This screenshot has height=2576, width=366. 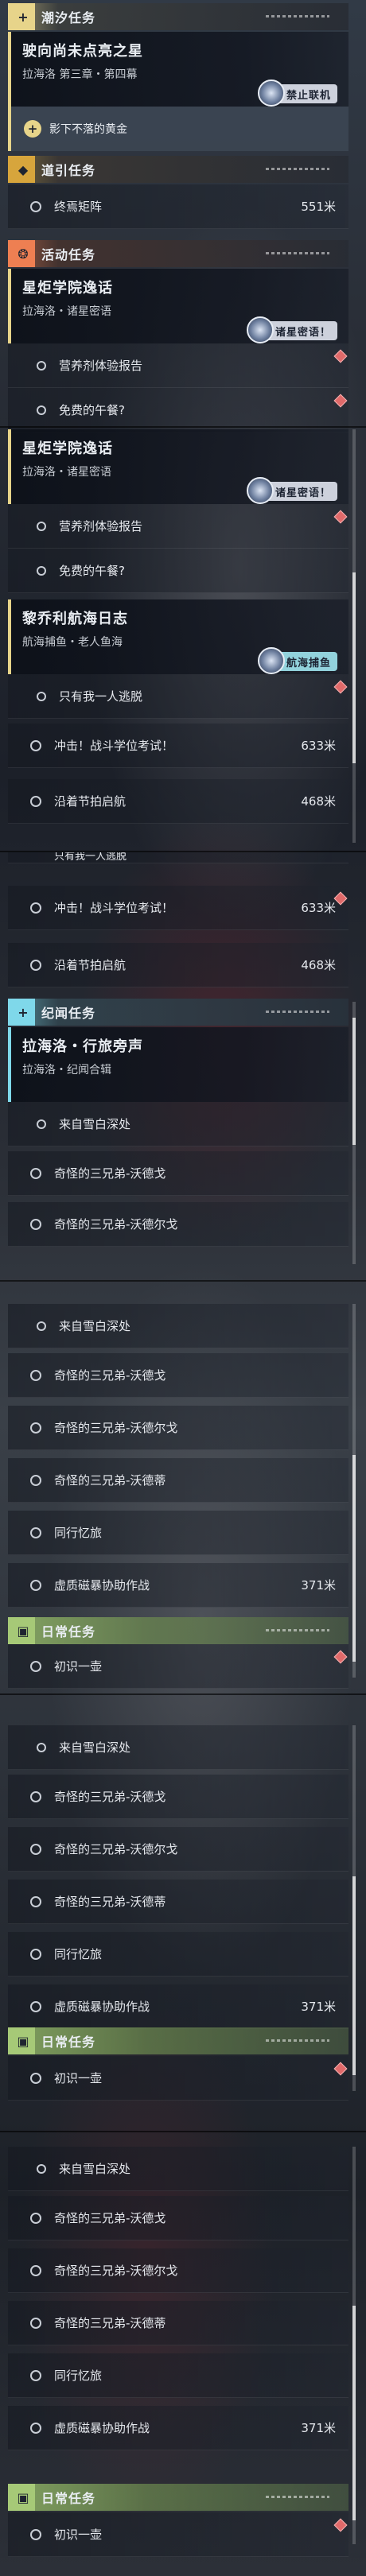 What do you see at coordinates (178, 16) in the screenshot?
I see `section-header-tide: + 潮汐任务` at bounding box center [178, 16].